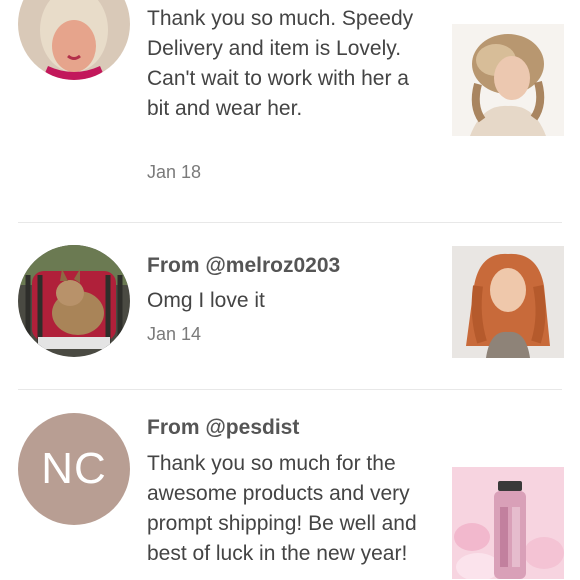 The height and width of the screenshot is (580, 580). I want to click on review-author: From @pesdist, so click(223, 428).